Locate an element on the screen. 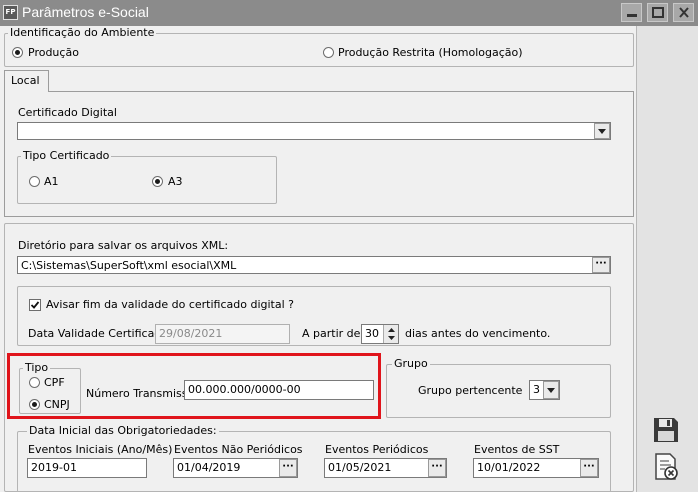 The height and width of the screenshot is (492, 698). grupo-dropdown-button is located at coordinates (551, 390).